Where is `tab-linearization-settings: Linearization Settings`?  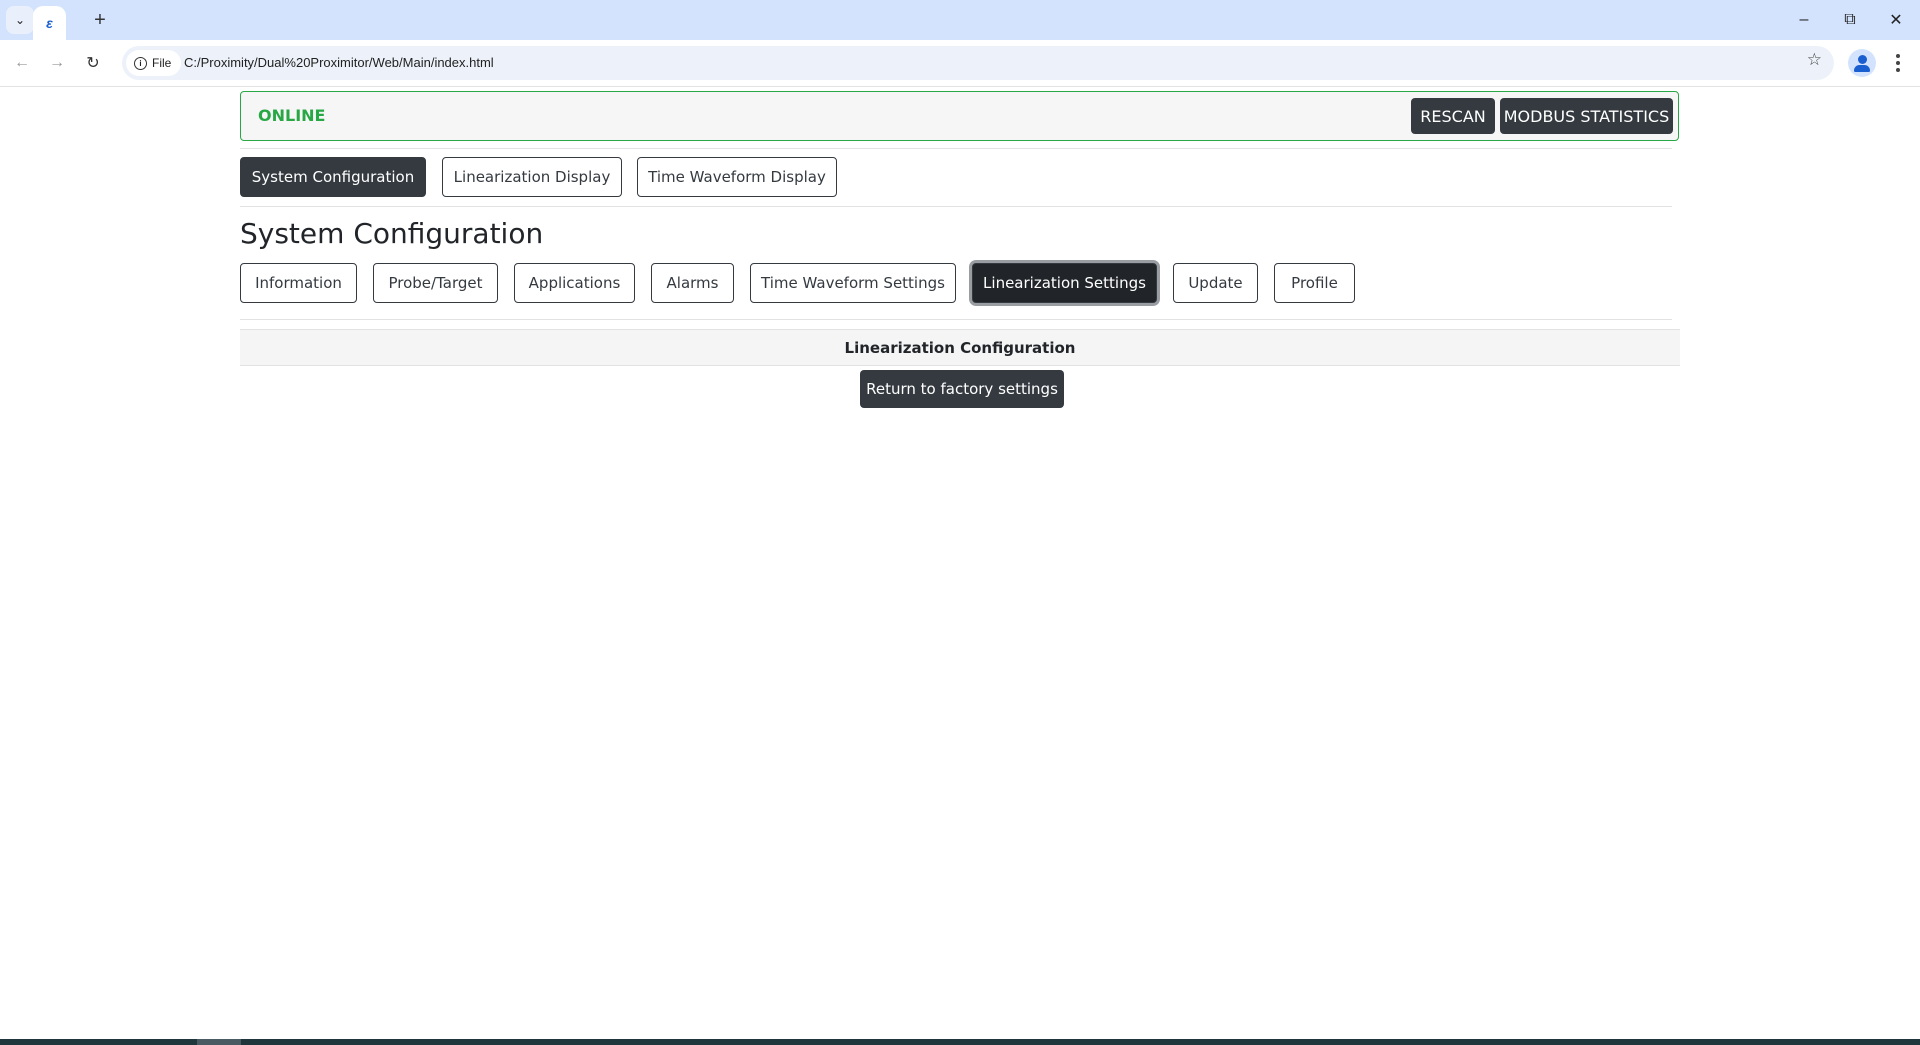 tab-linearization-settings: Linearization Settings is located at coordinates (1064, 283).